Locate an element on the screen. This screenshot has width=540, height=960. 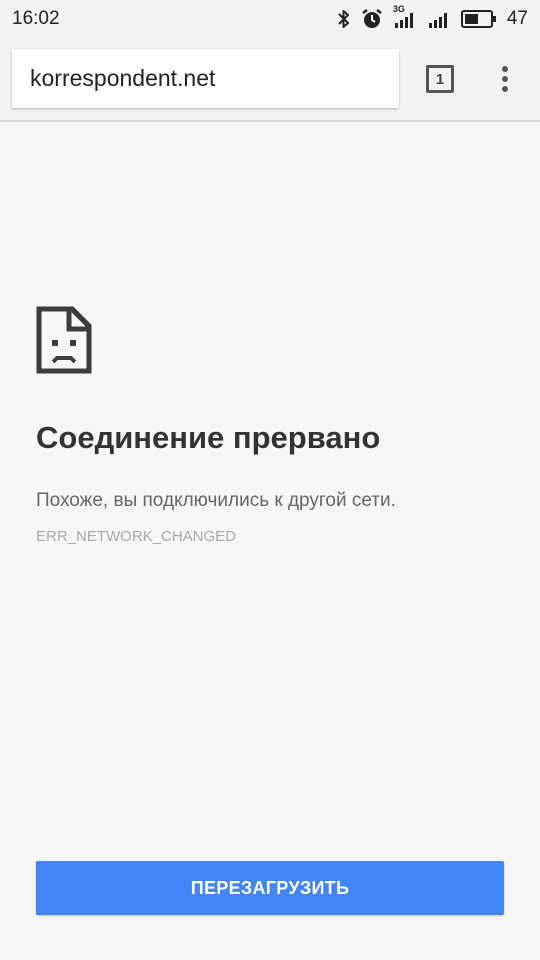
error-code: ERR_NETWORK_CHANGED is located at coordinates (136, 536).